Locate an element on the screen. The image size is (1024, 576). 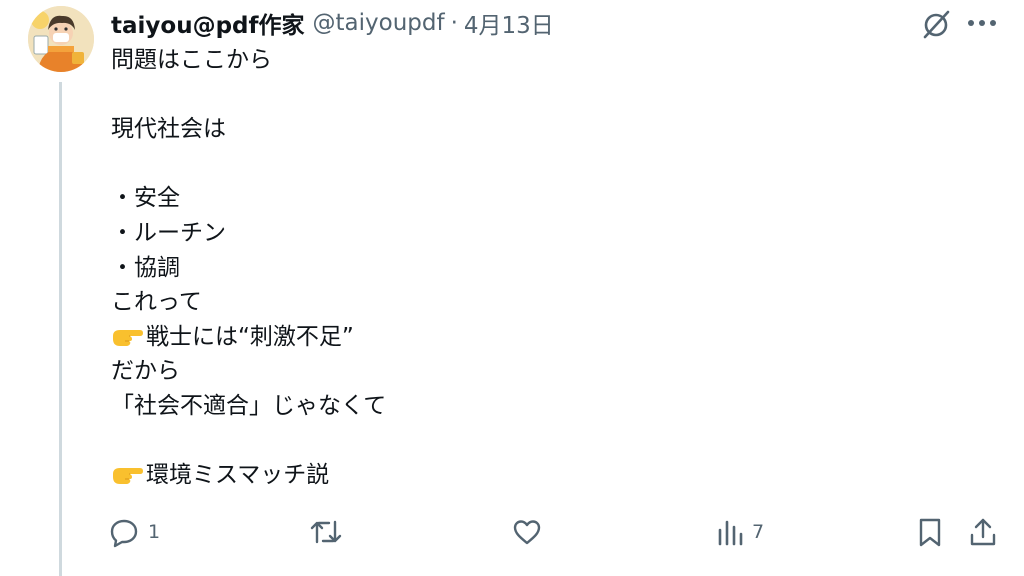
views-button: 7 is located at coordinates (740, 532).